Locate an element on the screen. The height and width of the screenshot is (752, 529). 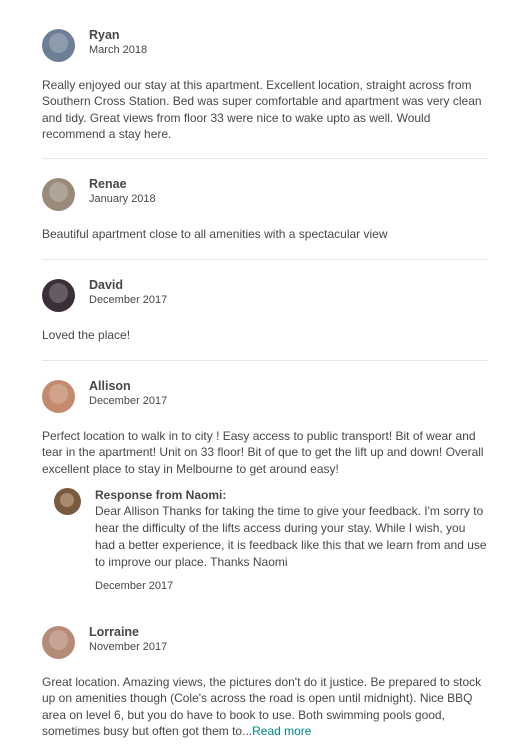
review-header: Ryan March 2018 is located at coordinates (265, 48).